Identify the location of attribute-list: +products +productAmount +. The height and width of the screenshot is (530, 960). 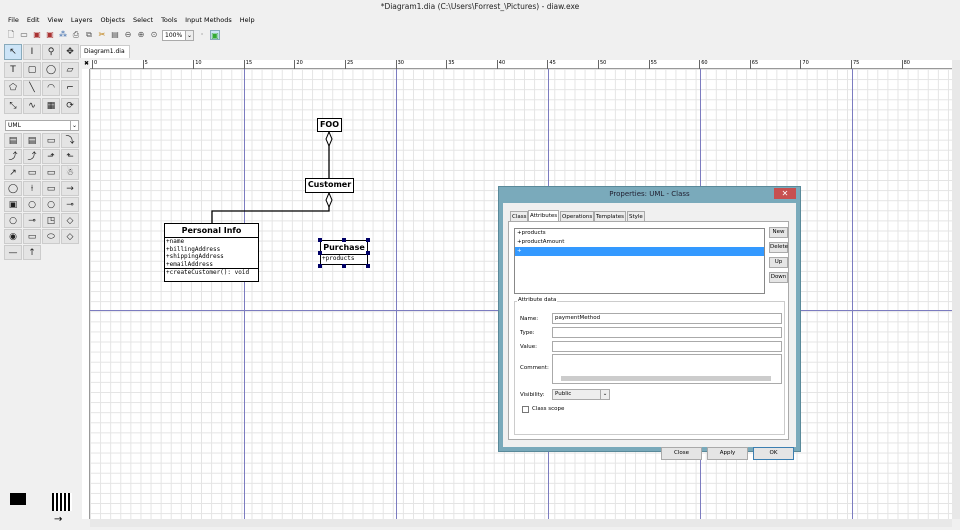
(639, 261).